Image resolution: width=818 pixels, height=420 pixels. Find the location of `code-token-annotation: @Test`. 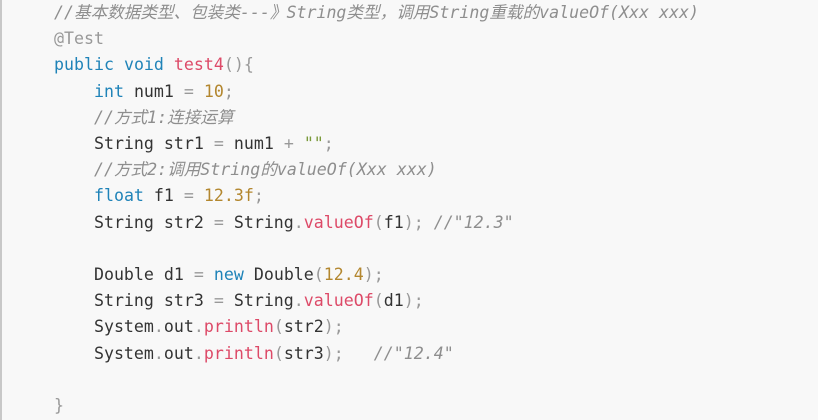

code-token-annotation: @Test is located at coordinates (79, 39).